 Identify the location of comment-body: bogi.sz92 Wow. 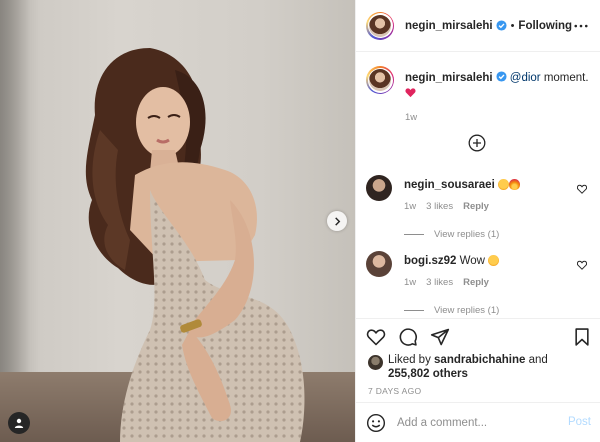
(497, 259).